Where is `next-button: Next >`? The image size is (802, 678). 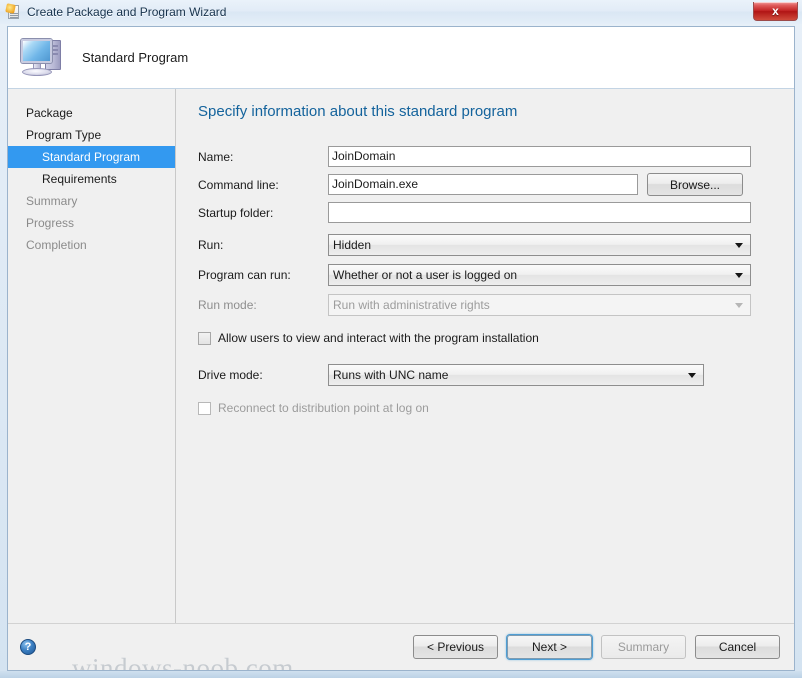 next-button: Next > is located at coordinates (549, 647).